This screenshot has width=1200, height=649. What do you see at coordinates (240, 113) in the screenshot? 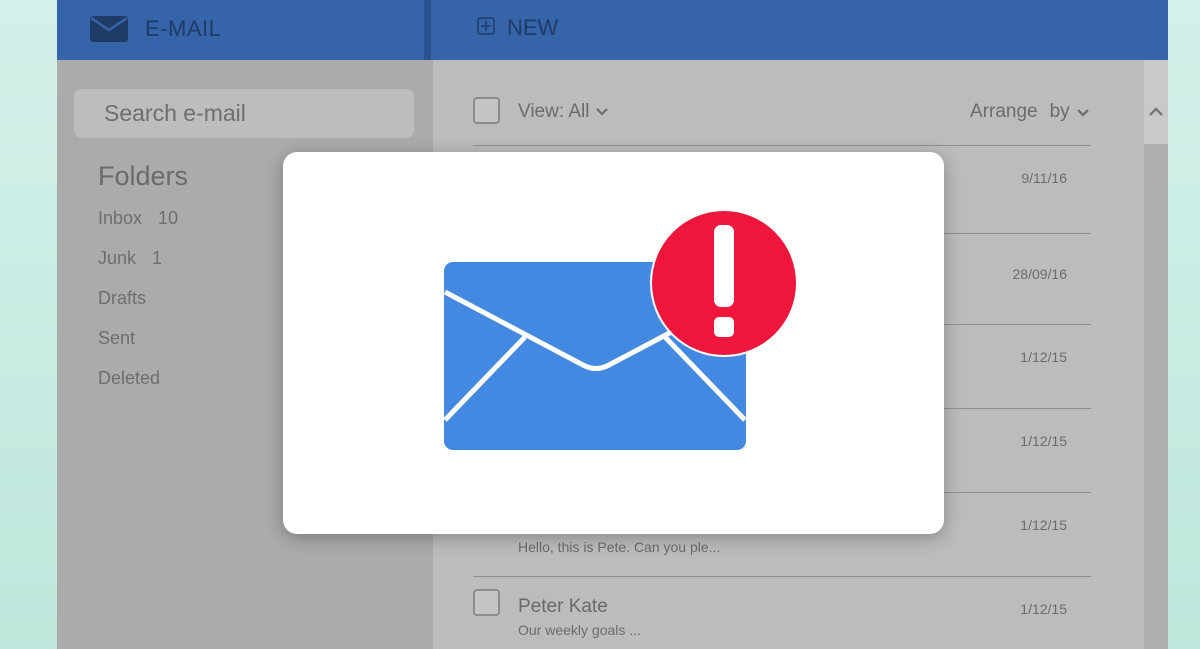
I see `search-input` at bounding box center [240, 113].